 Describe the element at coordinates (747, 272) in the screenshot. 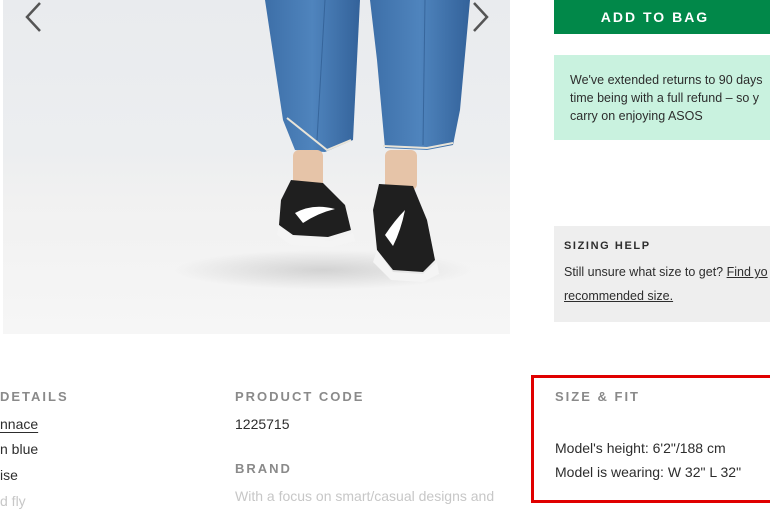

I see `find-size-link: Find yo` at that location.